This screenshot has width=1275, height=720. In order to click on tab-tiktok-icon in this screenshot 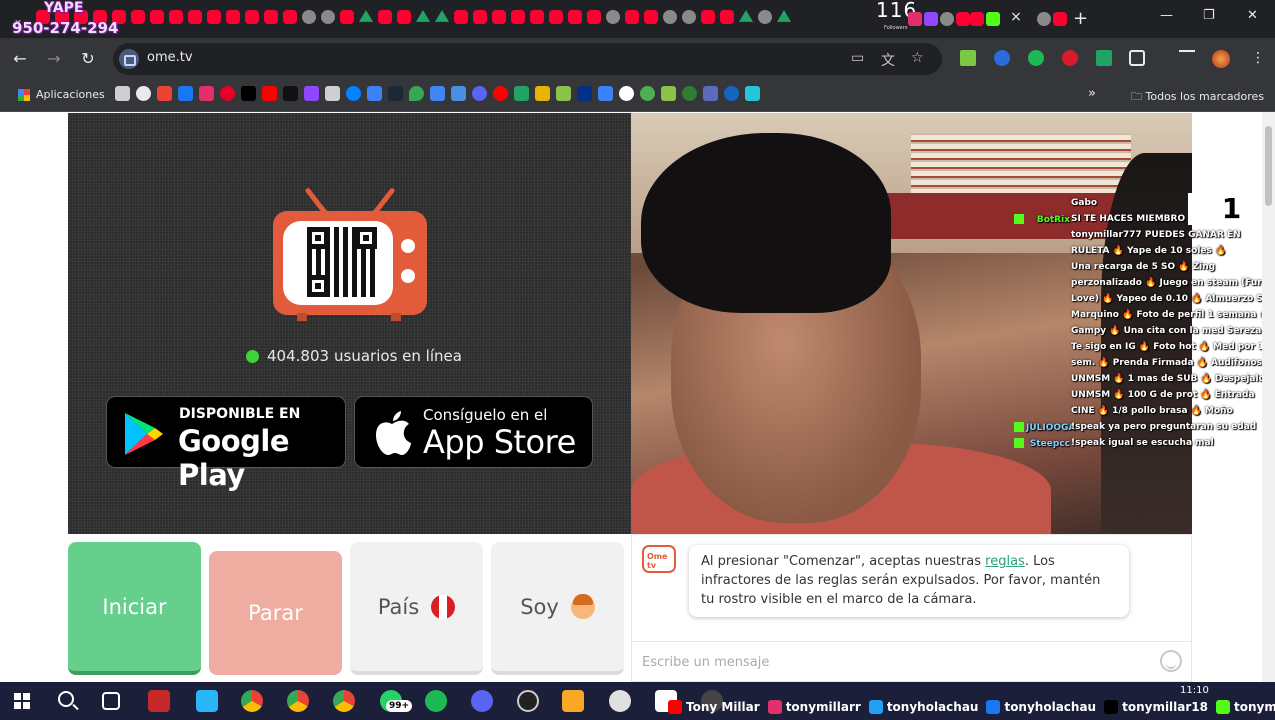, I will do `click(947, 19)`.